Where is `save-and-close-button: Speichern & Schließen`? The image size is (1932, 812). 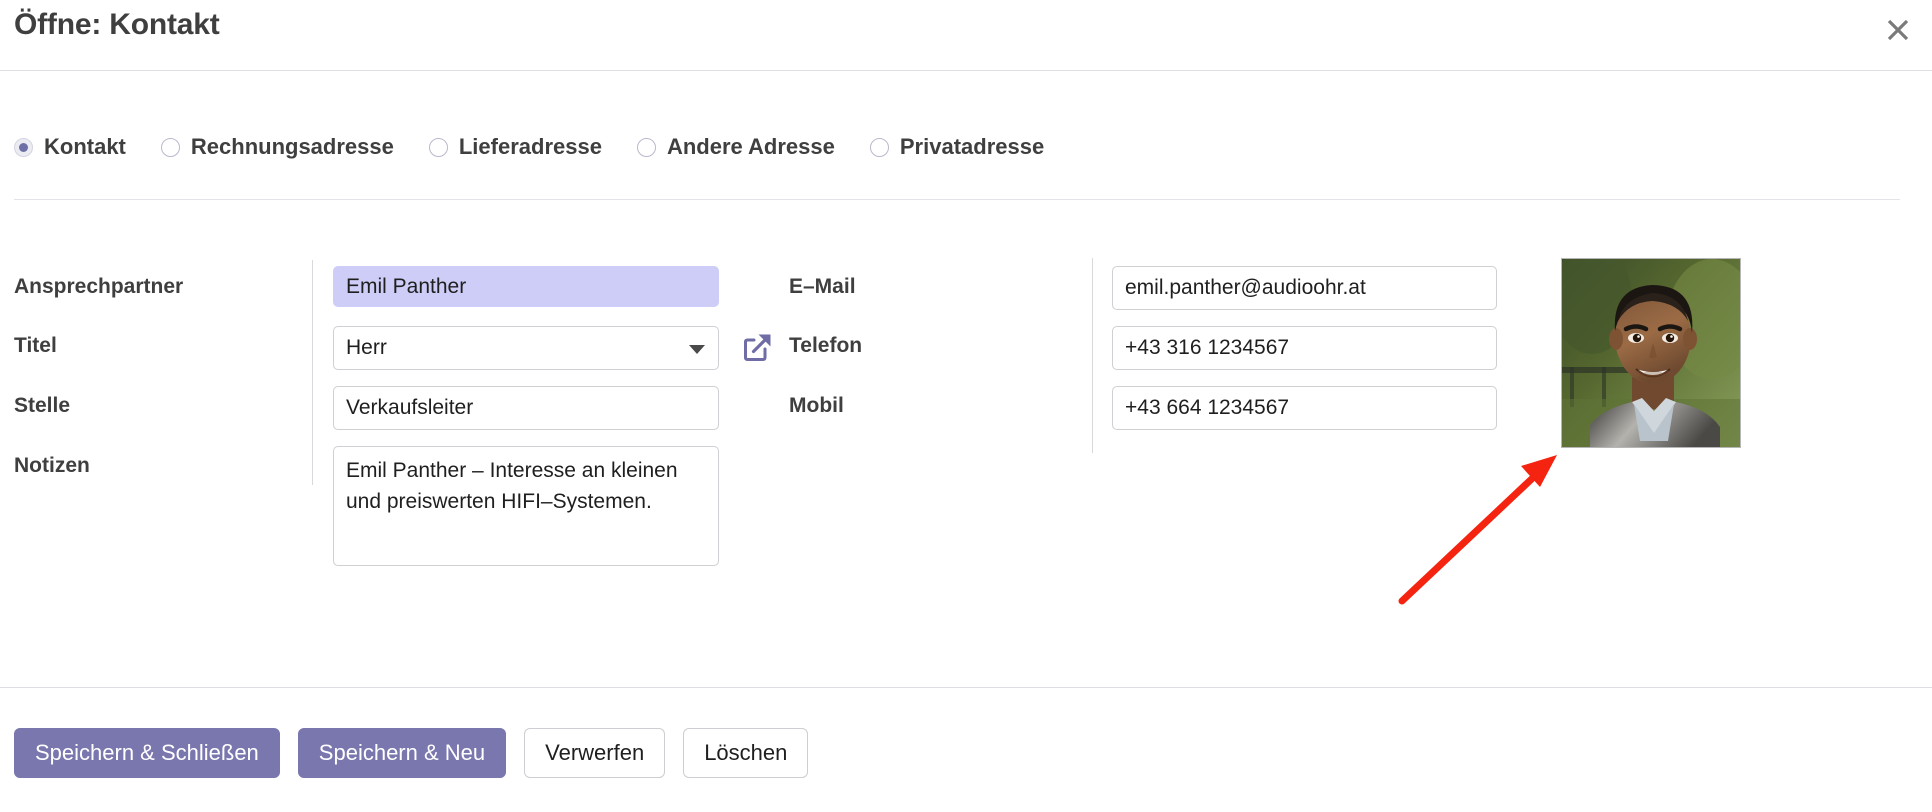 save-and-close-button: Speichern & Schließen is located at coordinates (147, 753).